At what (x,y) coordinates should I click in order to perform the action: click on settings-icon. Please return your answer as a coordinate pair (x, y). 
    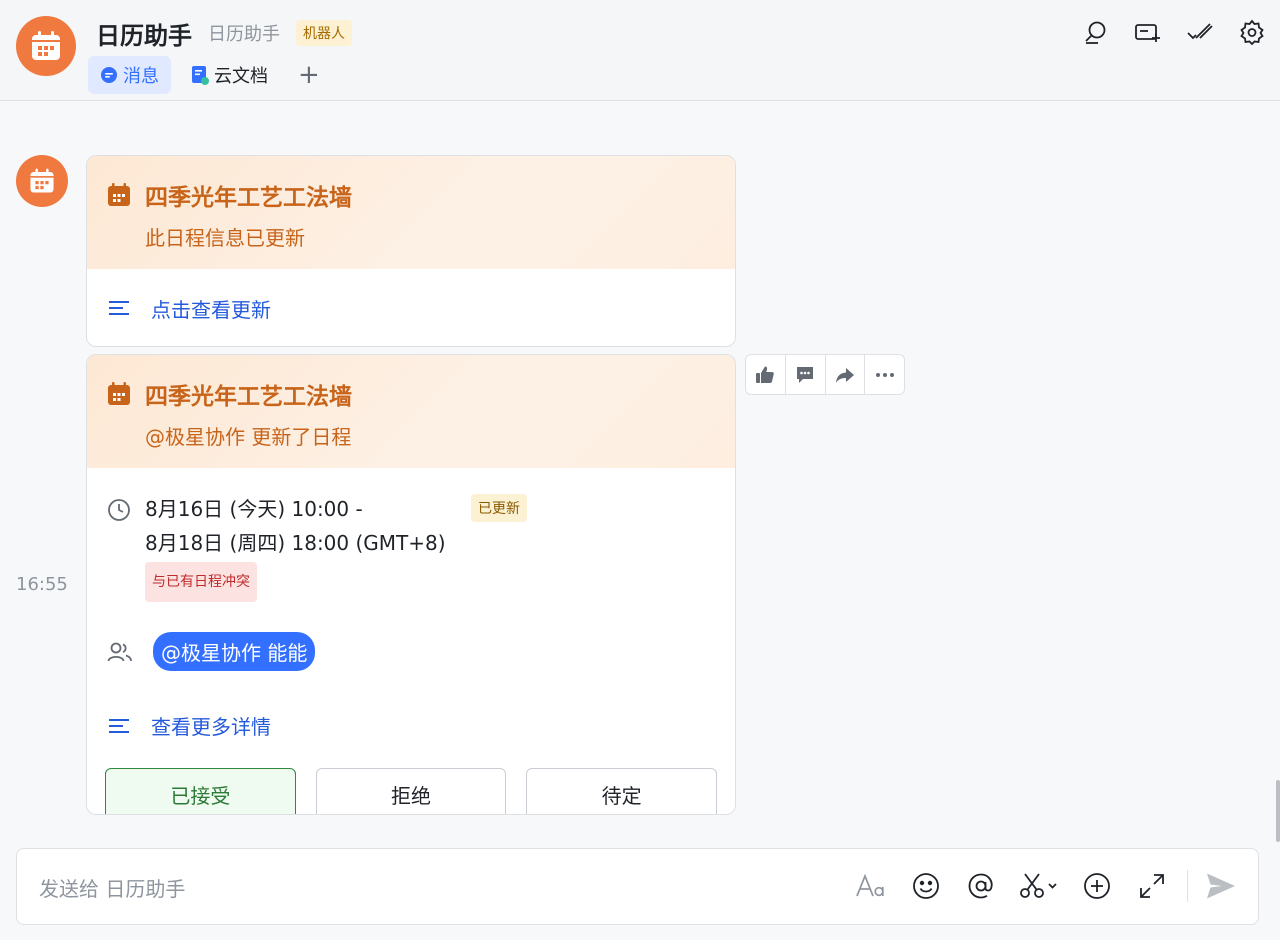
    Looking at the image, I should click on (1252, 32).